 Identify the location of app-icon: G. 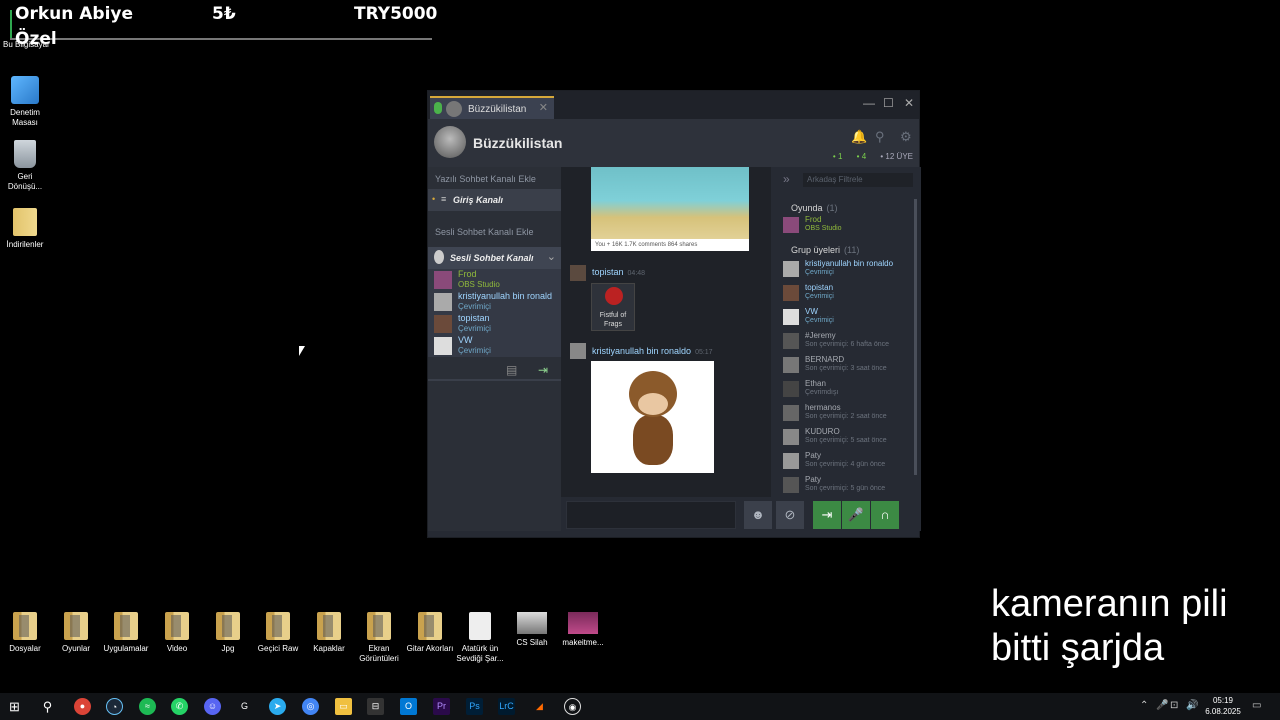
(244, 706).